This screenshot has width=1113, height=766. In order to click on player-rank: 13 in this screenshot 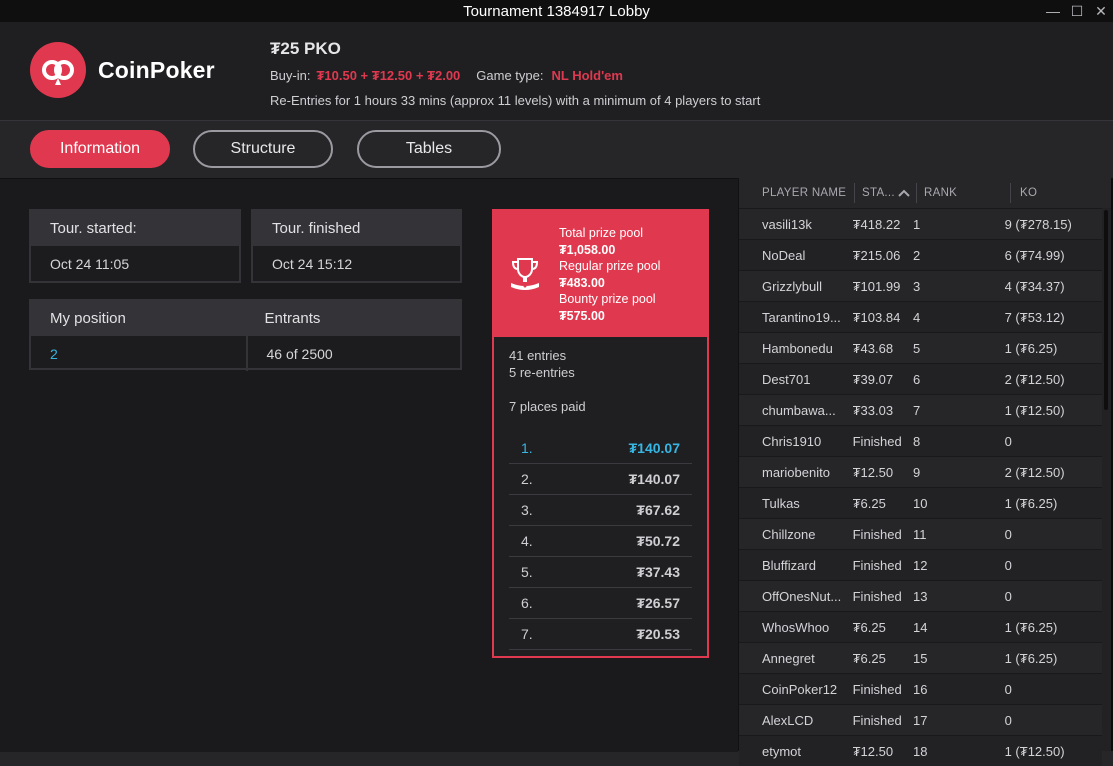, I will do `click(920, 596)`.